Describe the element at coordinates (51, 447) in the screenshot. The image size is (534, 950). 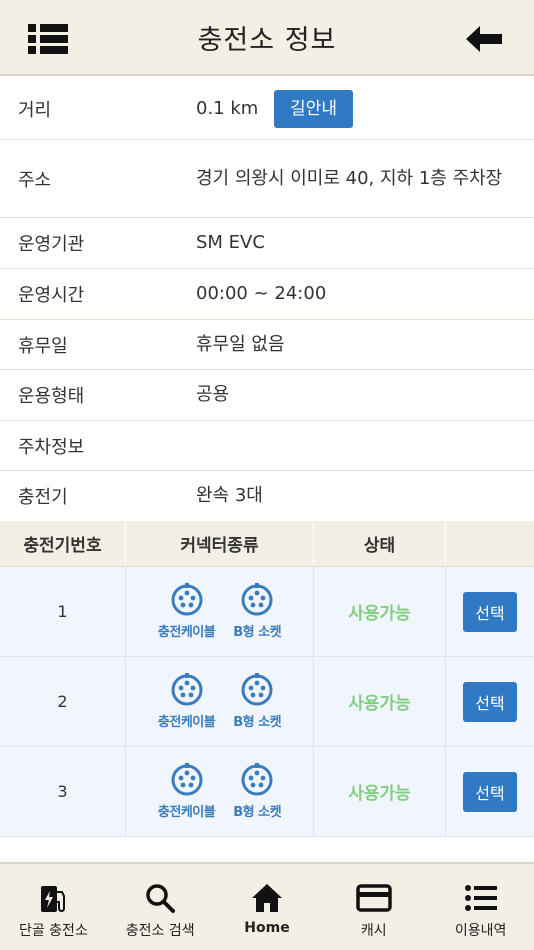
I see `info-label: 주차정보` at that location.